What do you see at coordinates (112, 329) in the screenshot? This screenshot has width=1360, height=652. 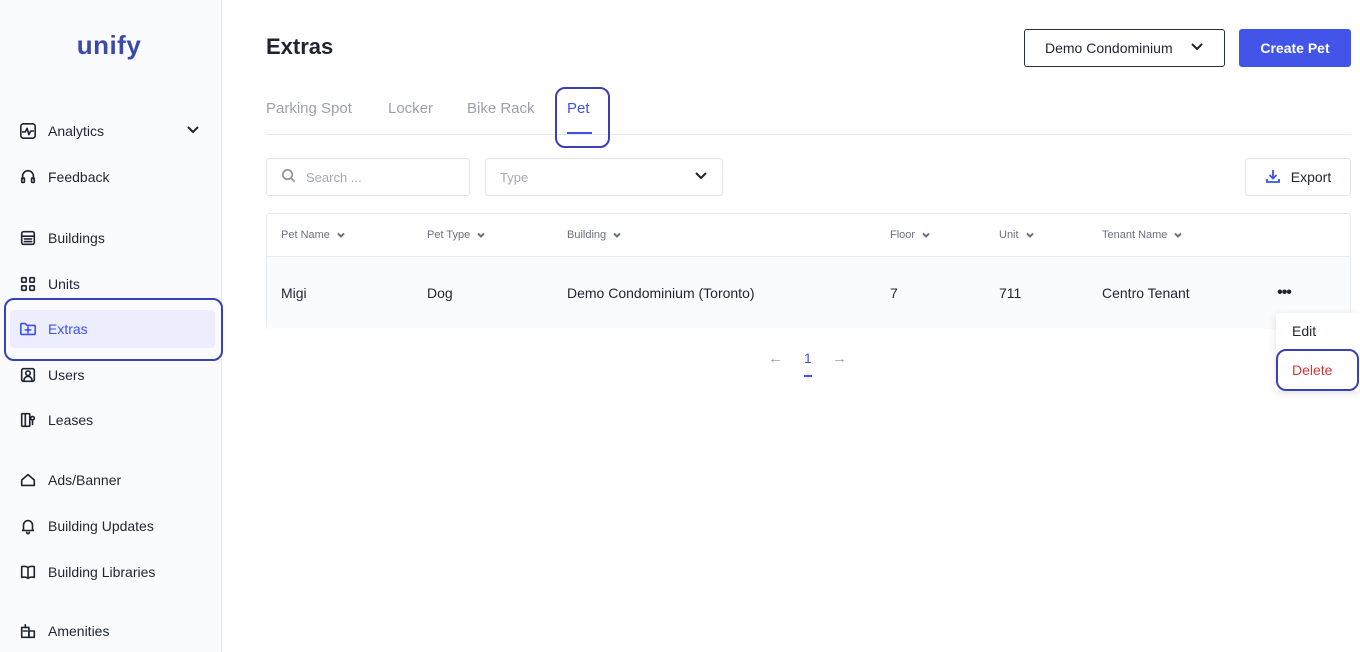 I see `sidebar-item-extras: Extras` at bounding box center [112, 329].